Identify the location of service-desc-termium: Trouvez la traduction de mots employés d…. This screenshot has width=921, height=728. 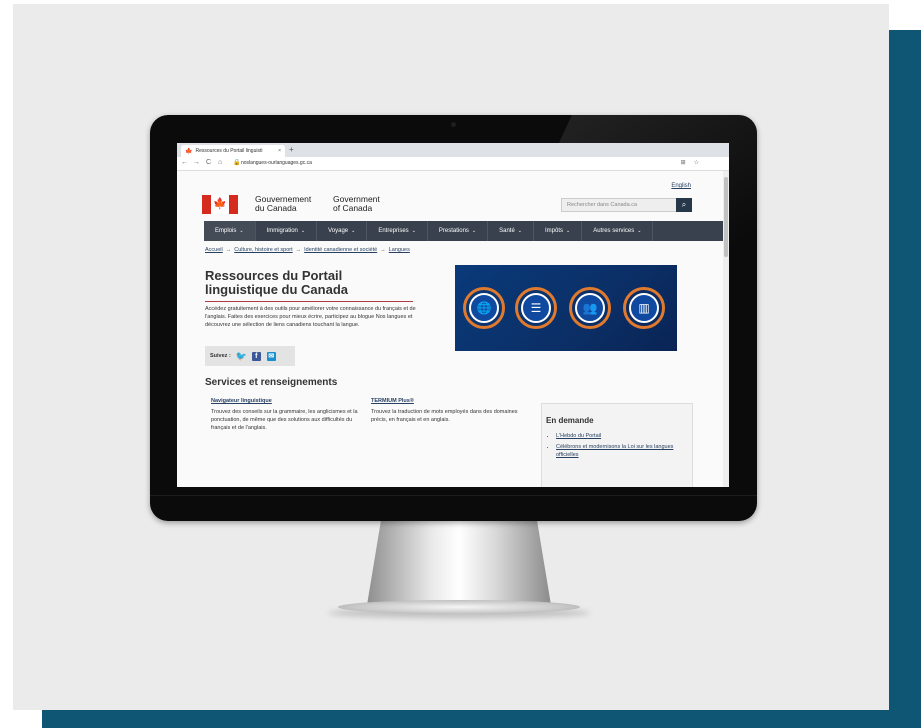
(444, 416).